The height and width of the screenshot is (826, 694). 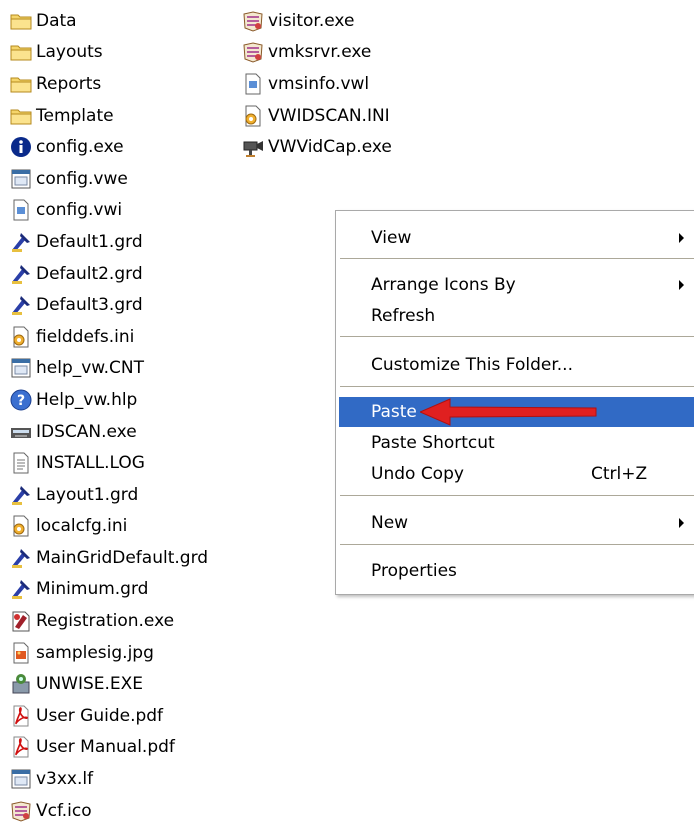 I want to click on menu-item-shortcut: Ctrl+Z, so click(x=619, y=474).